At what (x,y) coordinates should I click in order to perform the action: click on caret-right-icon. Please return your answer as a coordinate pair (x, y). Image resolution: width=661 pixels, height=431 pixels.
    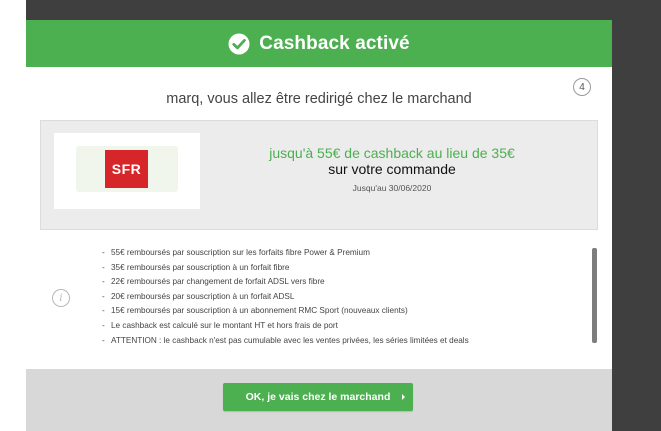
    Looking at the image, I should click on (403, 397).